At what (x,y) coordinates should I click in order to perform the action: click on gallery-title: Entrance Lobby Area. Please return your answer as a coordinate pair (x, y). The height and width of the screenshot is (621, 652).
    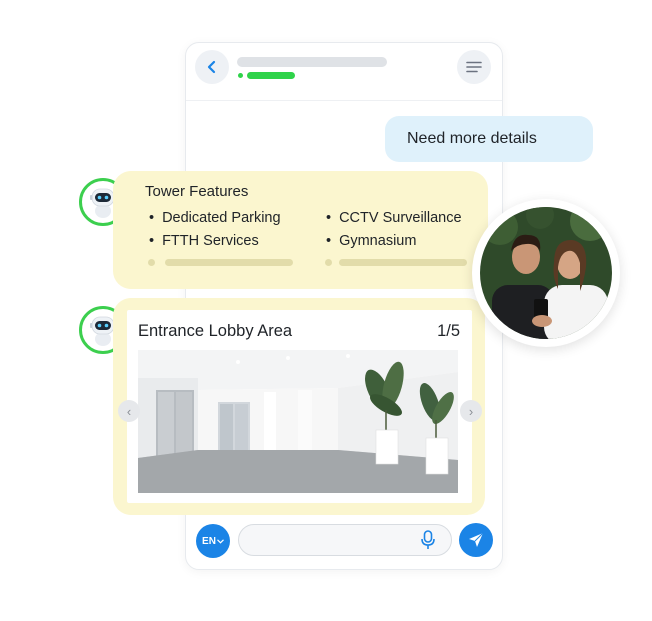
    Looking at the image, I should click on (215, 331).